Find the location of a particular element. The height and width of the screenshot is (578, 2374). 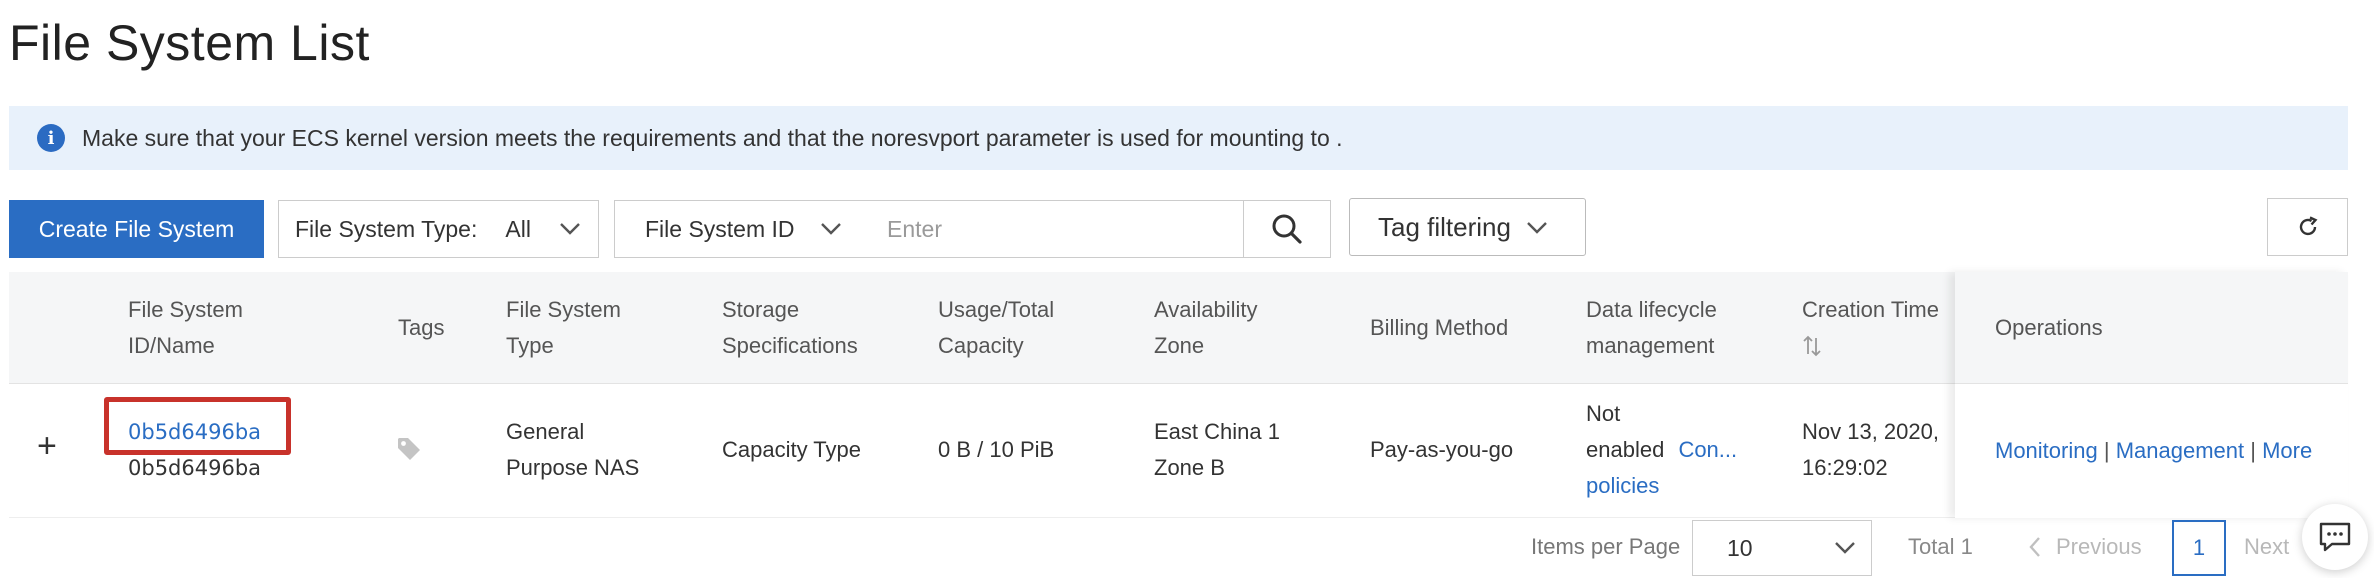

file-system-type-cell: General Purpose NAS is located at coordinates (573, 449).